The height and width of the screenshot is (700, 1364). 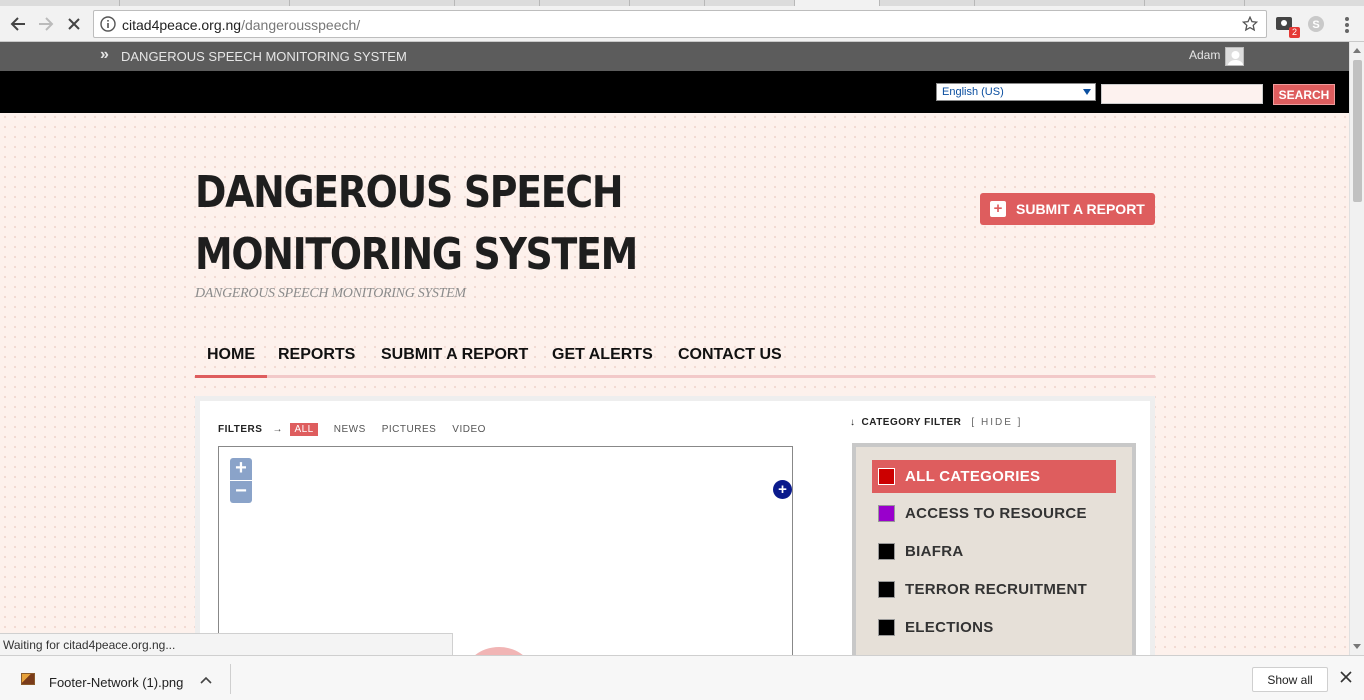 What do you see at coordinates (1356, 348) in the screenshot?
I see `page-scrollbar` at bounding box center [1356, 348].